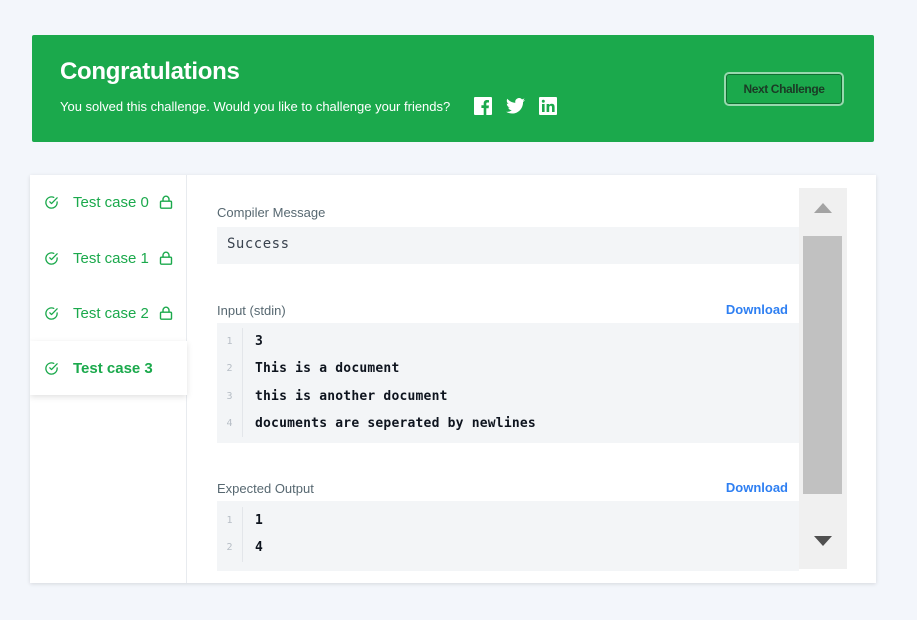  Describe the element at coordinates (823, 545) in the screenshot. I see `scroll-down-arrow-icon` at that location.